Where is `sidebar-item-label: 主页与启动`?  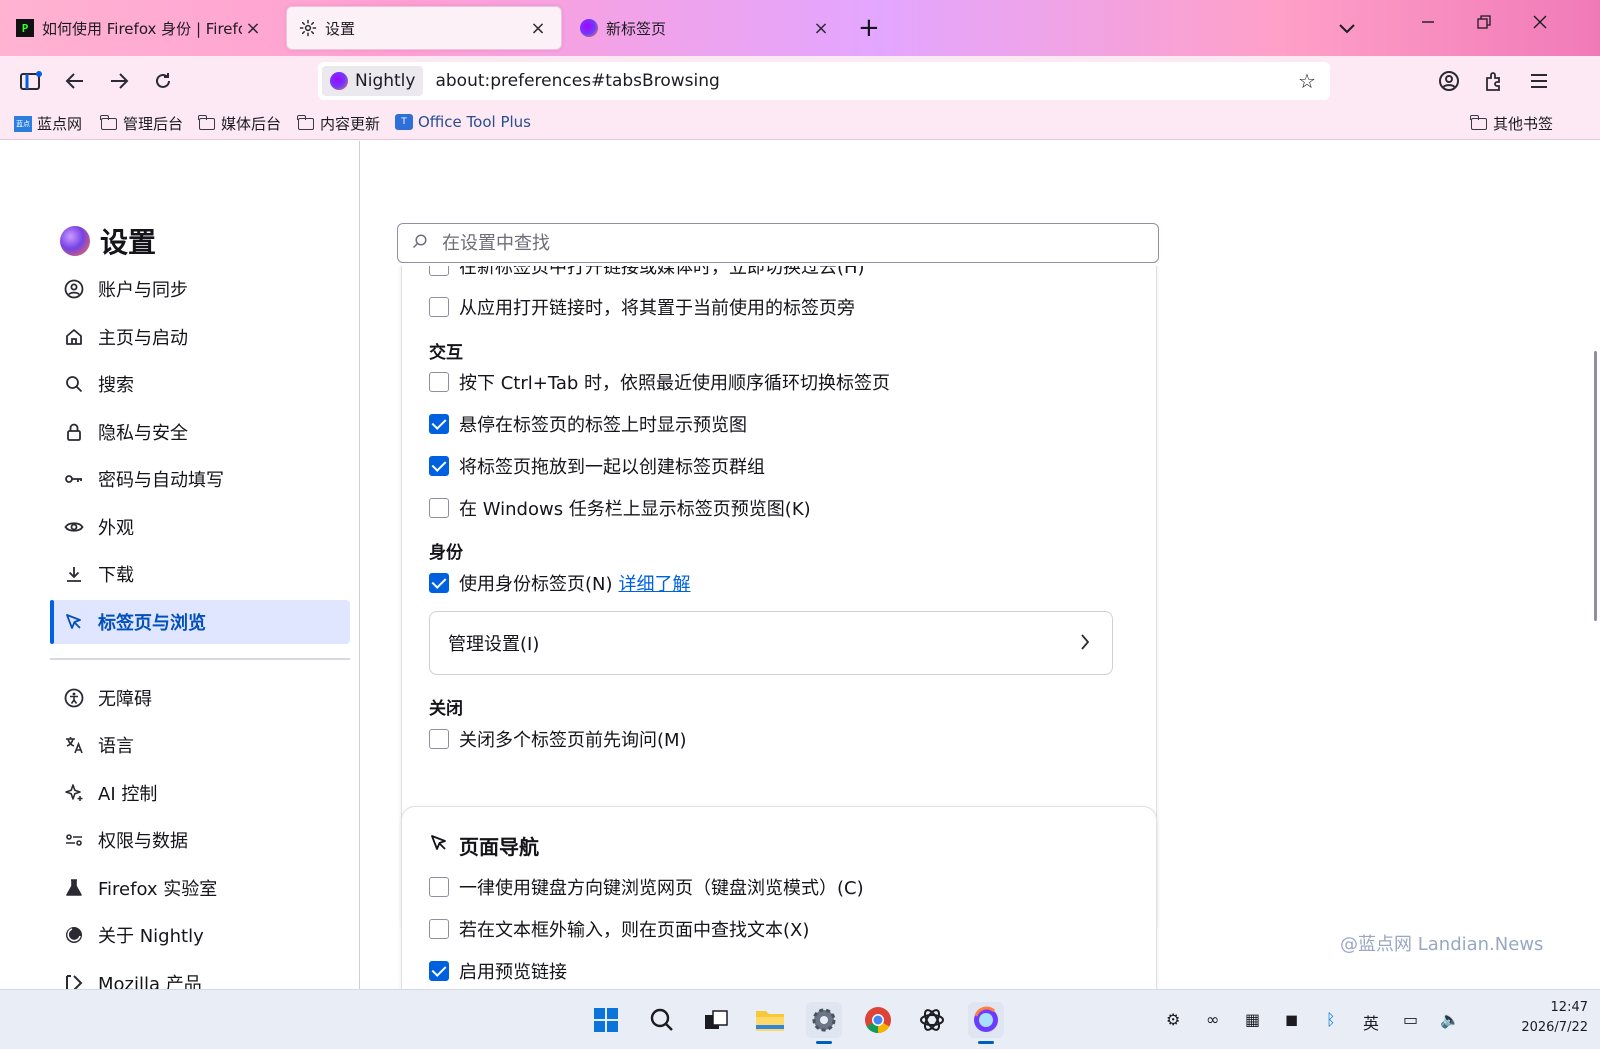
sidebar-item-label: 主页与启动 is located at coordinates (143, 338).